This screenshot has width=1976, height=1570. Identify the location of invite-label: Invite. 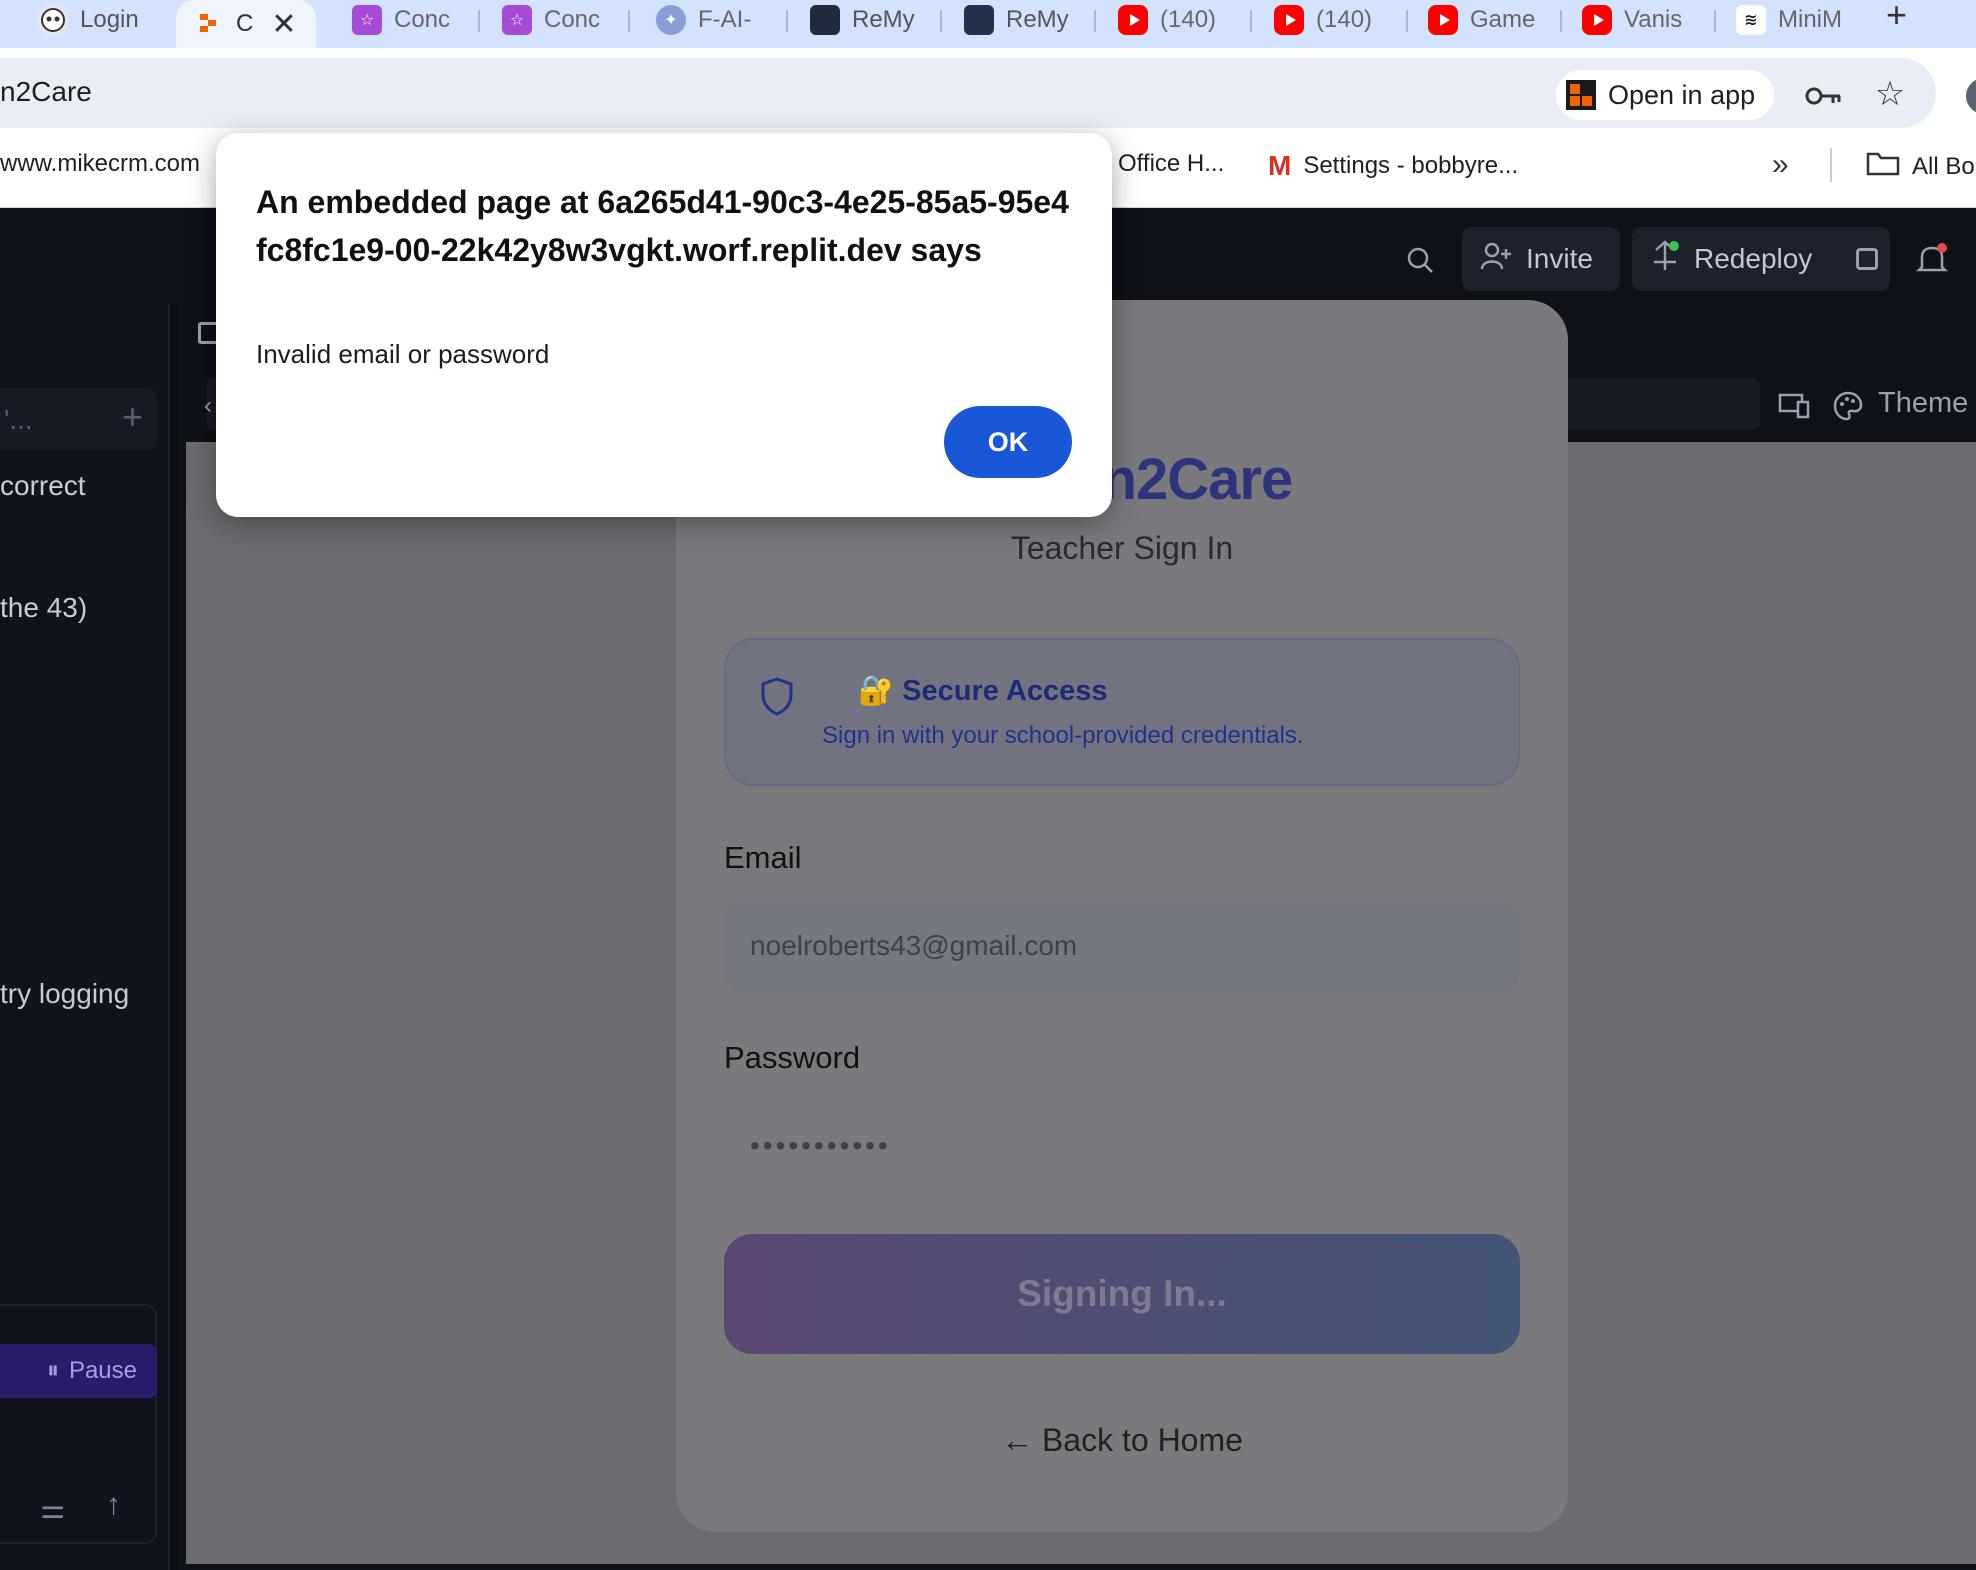
(1559, 258).